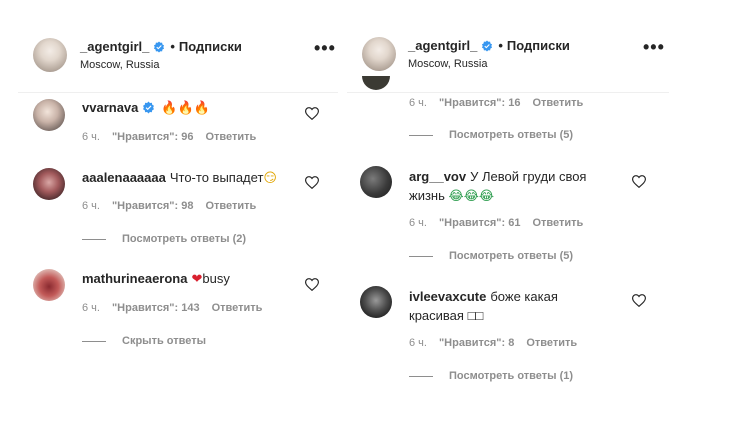 The height and width of the screenshot is (442, 730). I want to click on view-replies-button: Посмотреть ответы (2), so click(164, 239).